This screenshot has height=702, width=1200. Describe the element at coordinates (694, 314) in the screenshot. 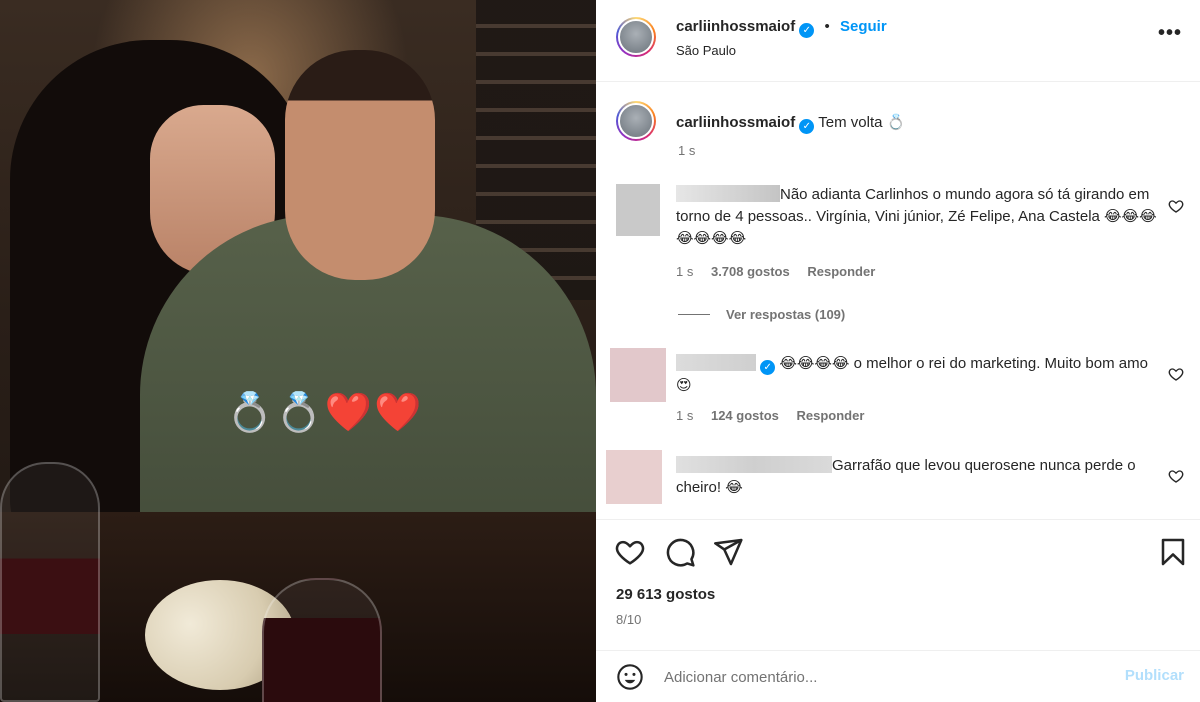

I see `view-replies-line` at that location.